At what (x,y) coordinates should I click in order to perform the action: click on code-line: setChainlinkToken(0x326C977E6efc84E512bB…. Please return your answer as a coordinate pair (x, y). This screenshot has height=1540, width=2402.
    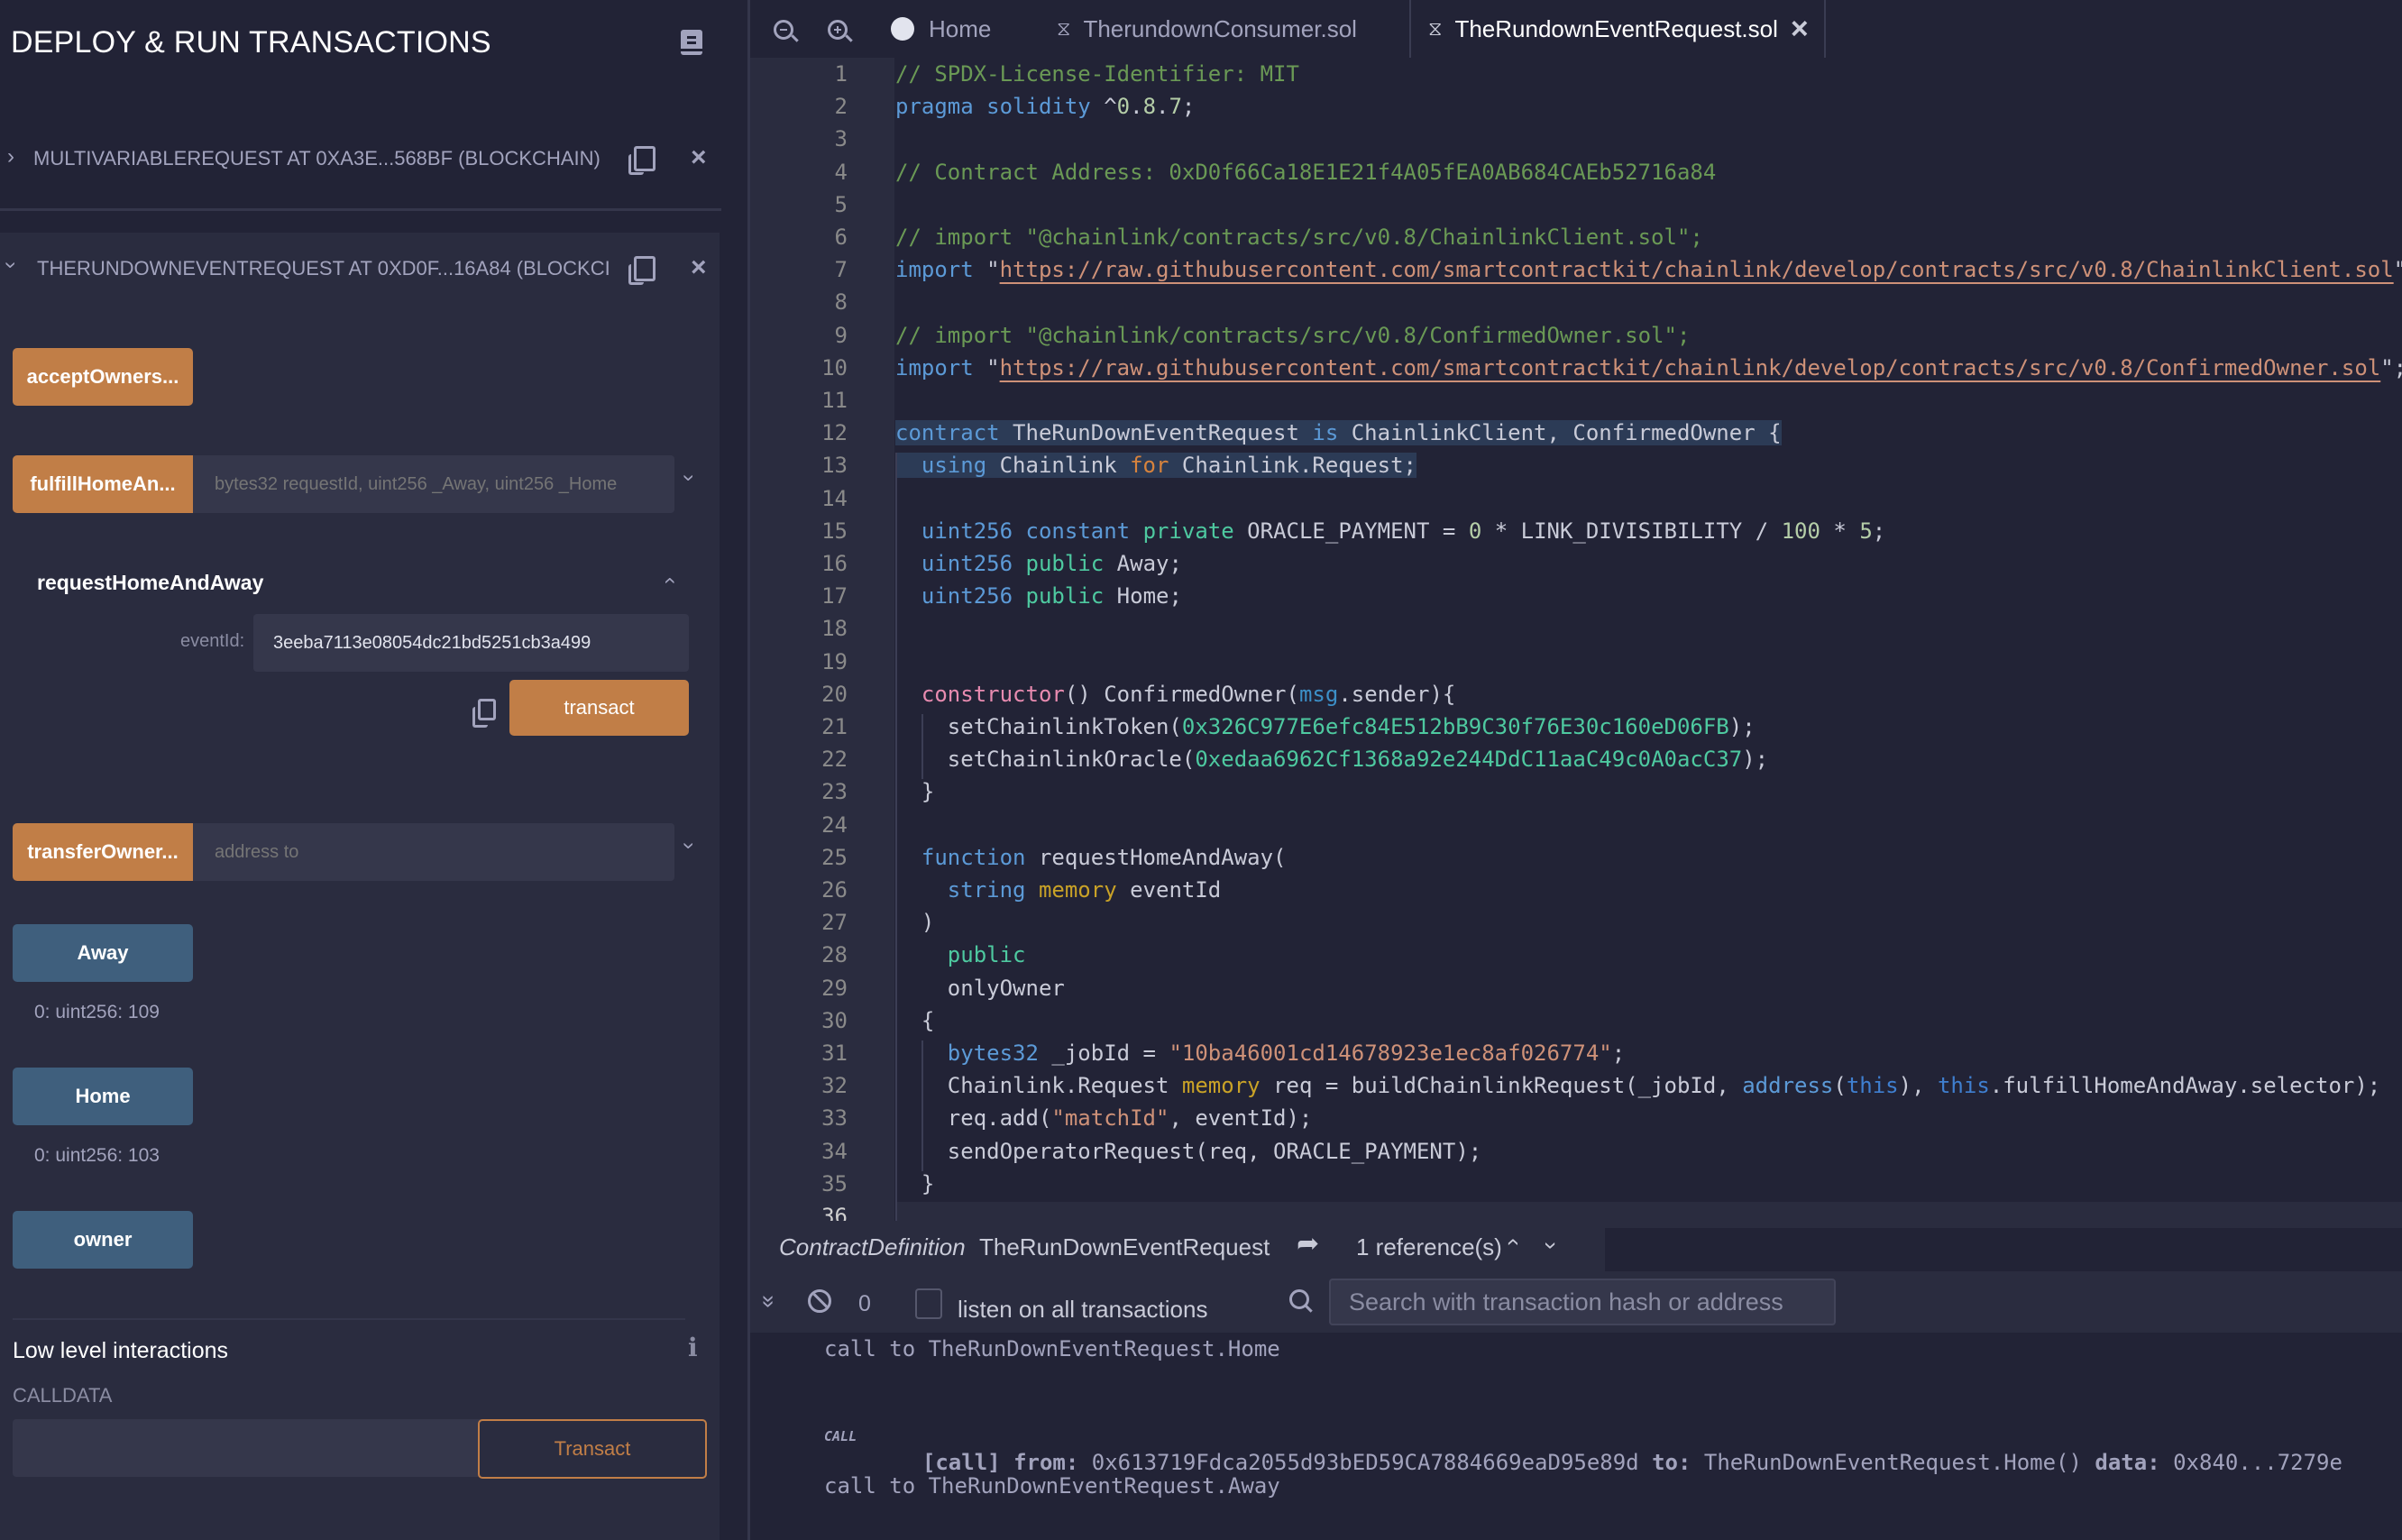
    Looking at the image, I should click on (1325, 726).